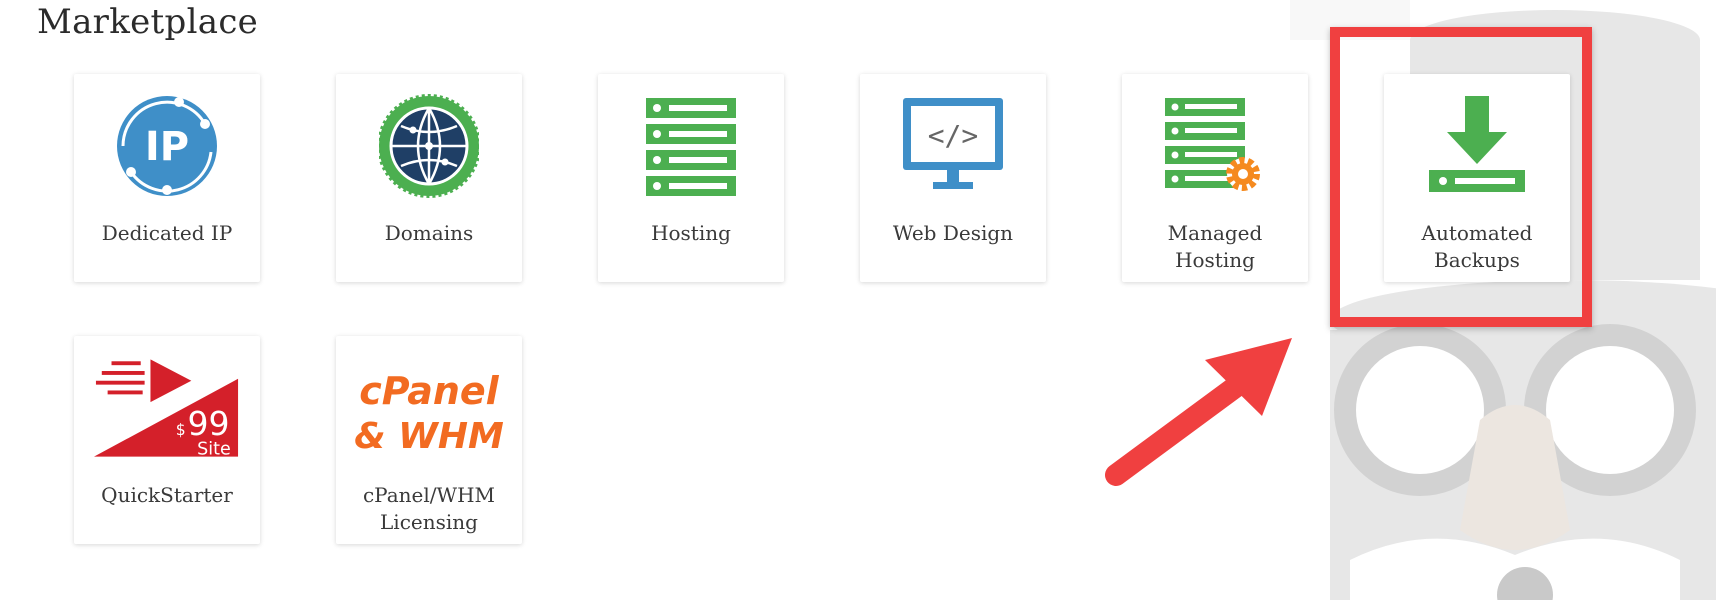 The height and width of the screenshot is (600, 1716). Describe the element at coordinates (691, 147) in the screenshot. I see `server-rack-icon` at that location.